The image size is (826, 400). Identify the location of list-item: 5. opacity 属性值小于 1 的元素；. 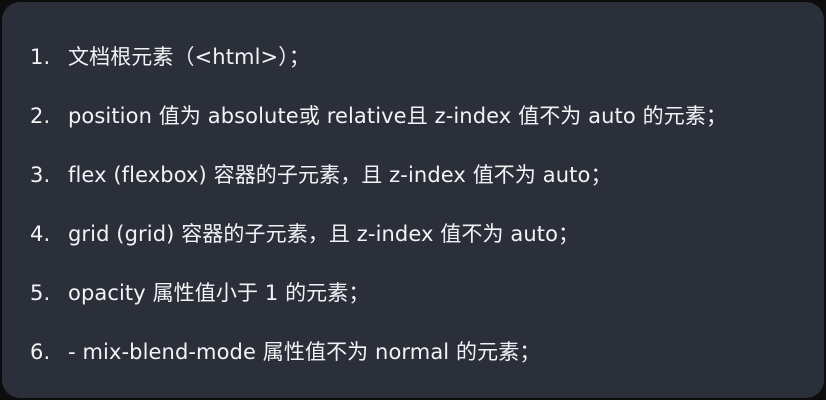
(422, 307).